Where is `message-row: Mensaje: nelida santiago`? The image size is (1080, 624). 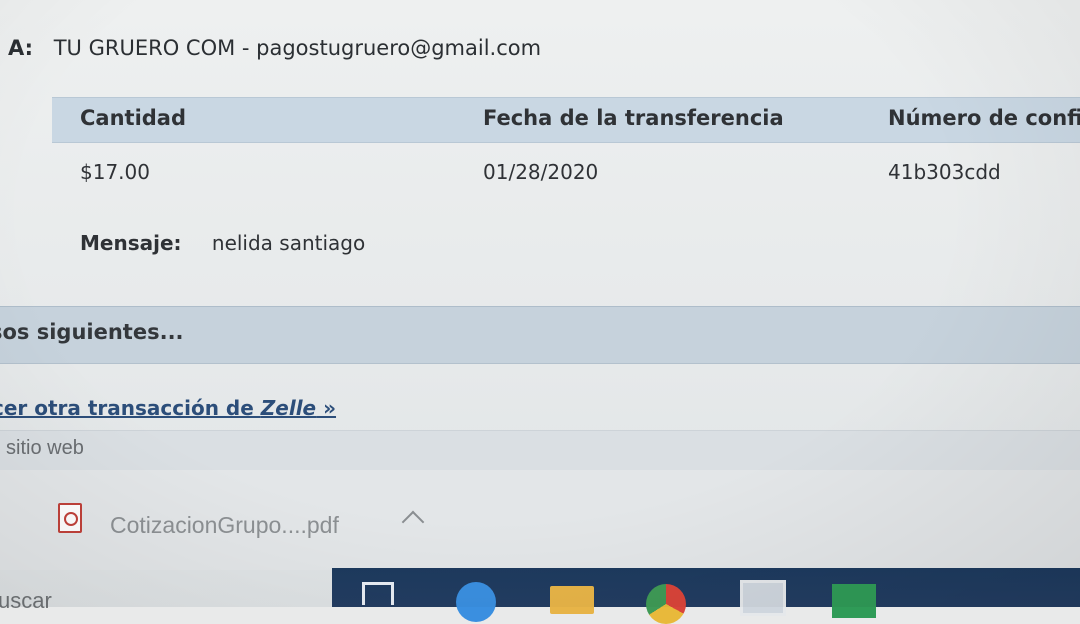
message-row: Mensaje: nelida santiago is located at coordinates (222, 243).